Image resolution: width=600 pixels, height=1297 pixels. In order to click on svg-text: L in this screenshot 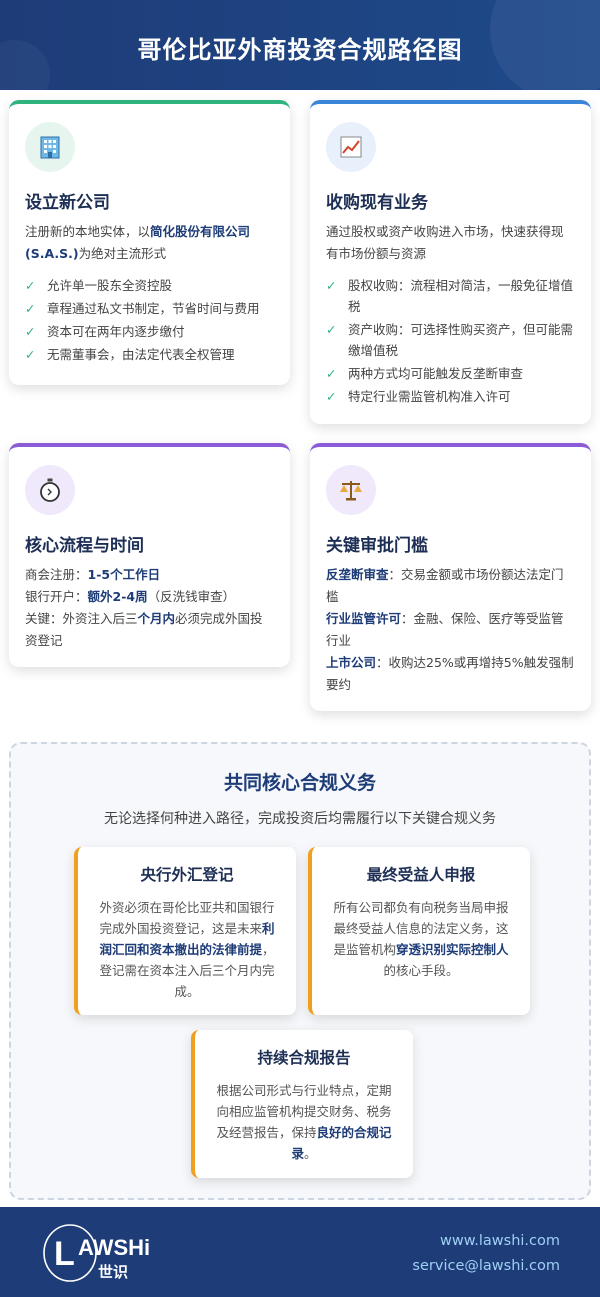, I will do `click(64, 1254)`.